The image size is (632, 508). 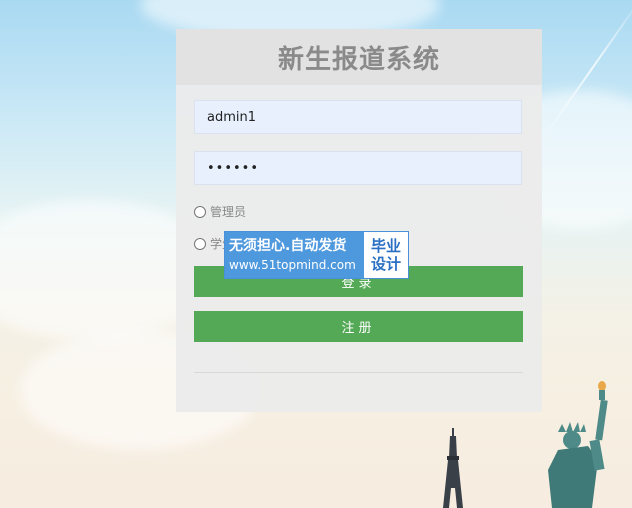 I want to click on watermark-slogan: 无须担心.自动发货, so click(x=288, y=246).